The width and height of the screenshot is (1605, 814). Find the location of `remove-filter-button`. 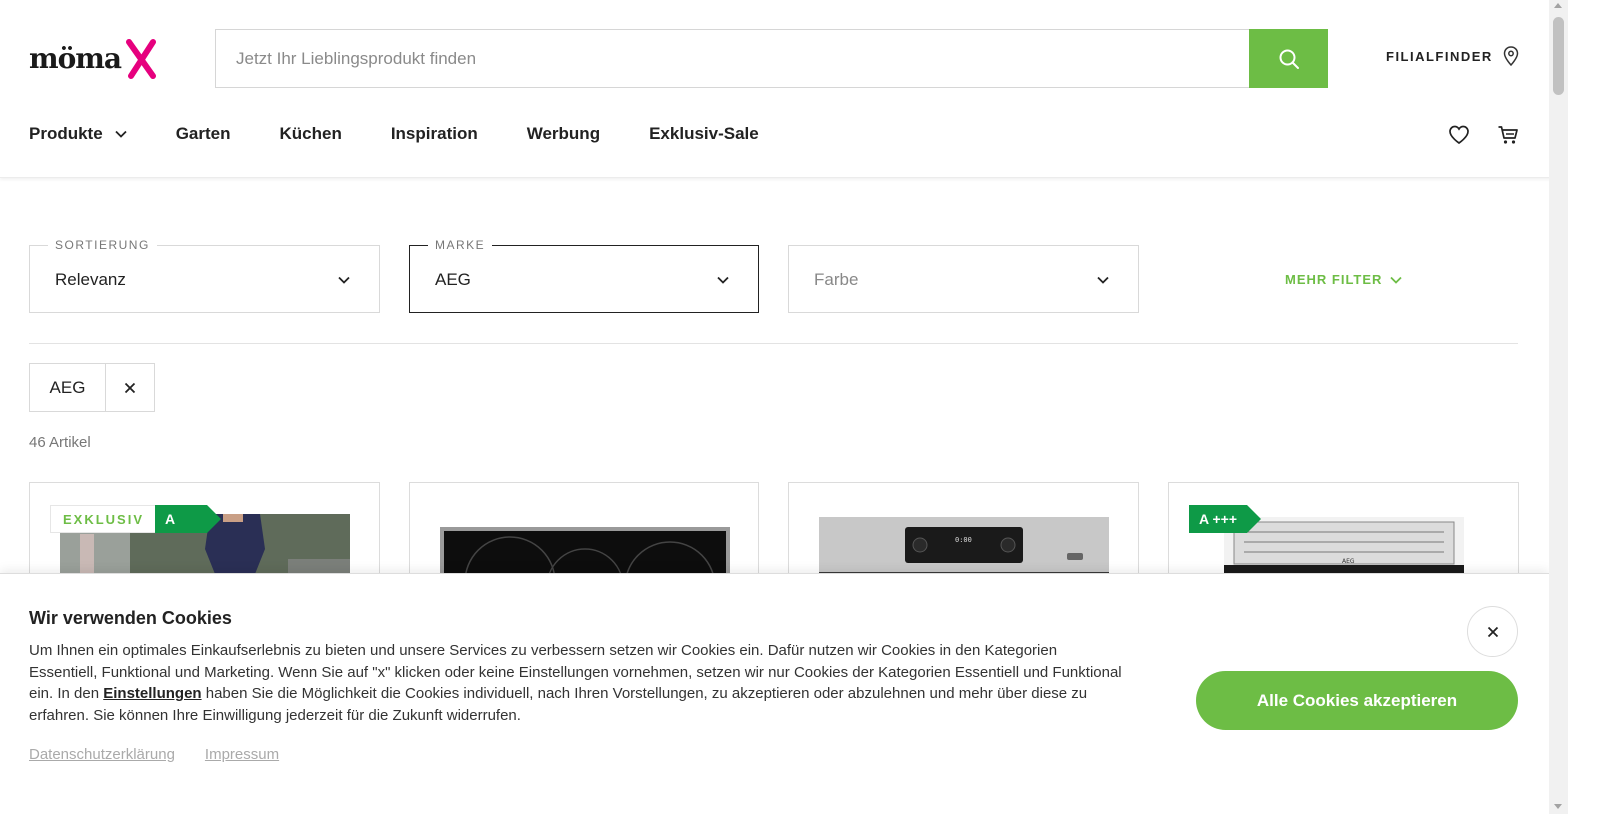

remove-filter-button is located at coordinates (130, 387).